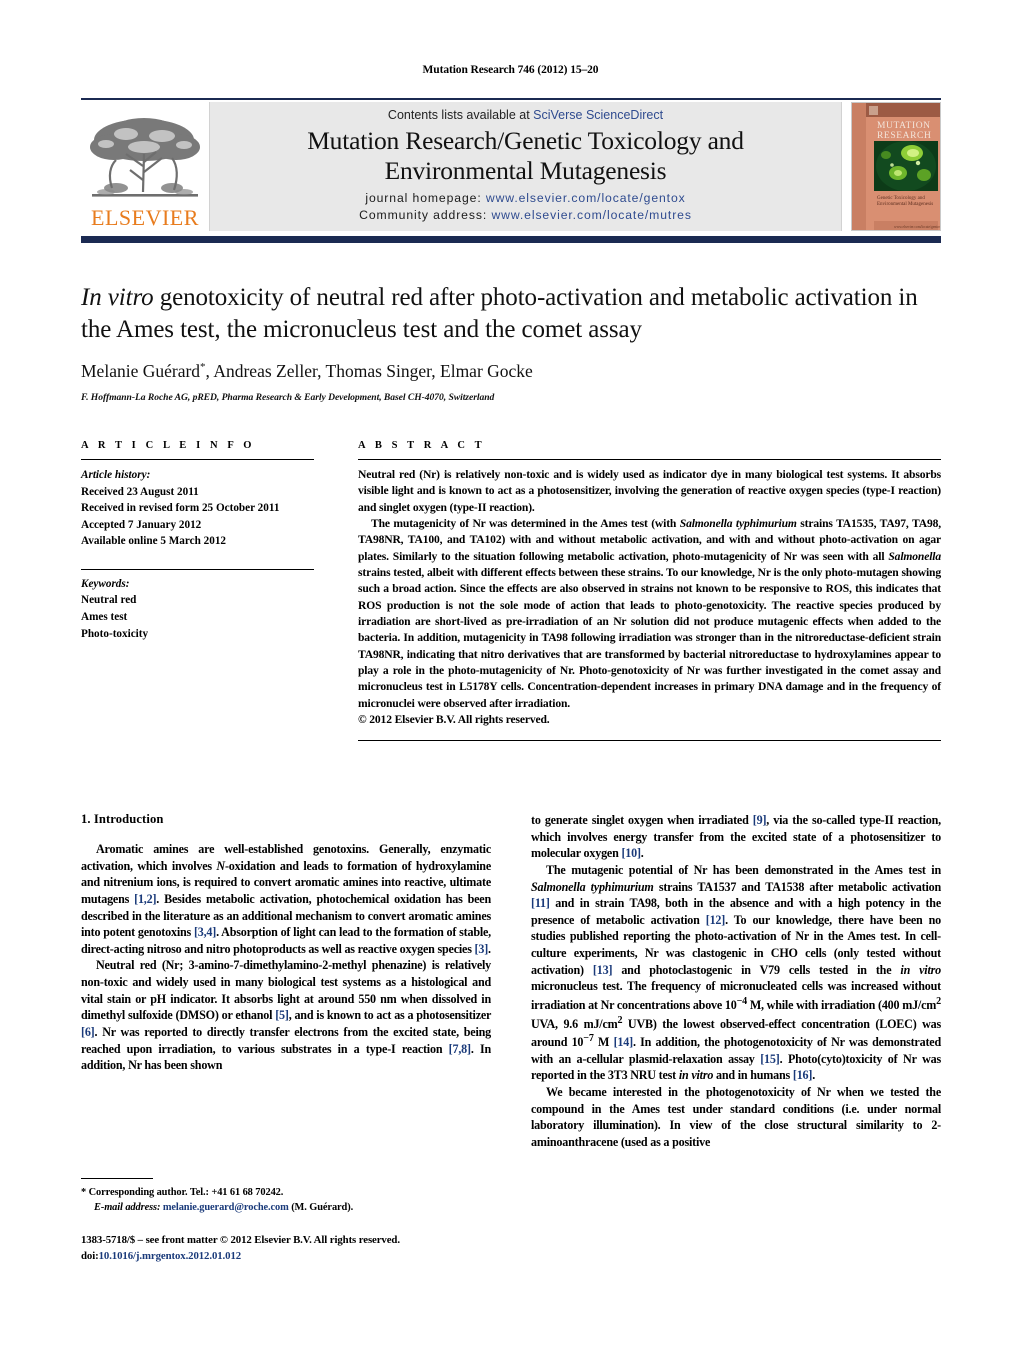 The width and height of the screenshot is (1021, 1351). What do you see at coordinates (197, 569) in the screenshot?
I see `keywords-divider` at bounding box center [197, 569].